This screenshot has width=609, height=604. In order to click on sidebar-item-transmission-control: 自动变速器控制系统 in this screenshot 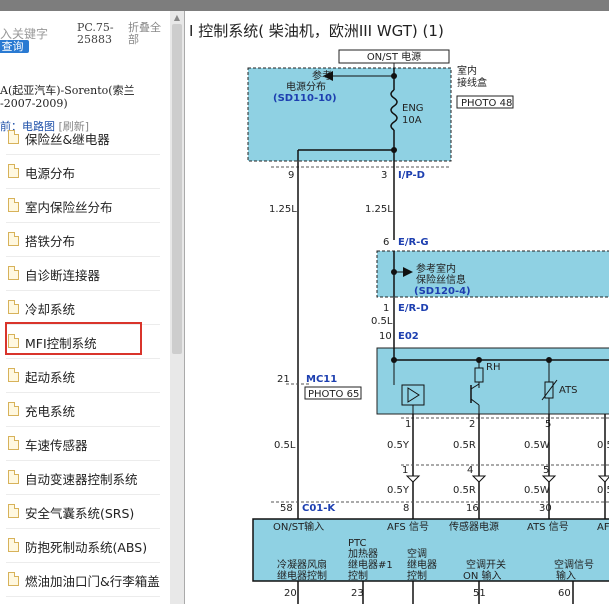, I will do `click(80, 478)`.